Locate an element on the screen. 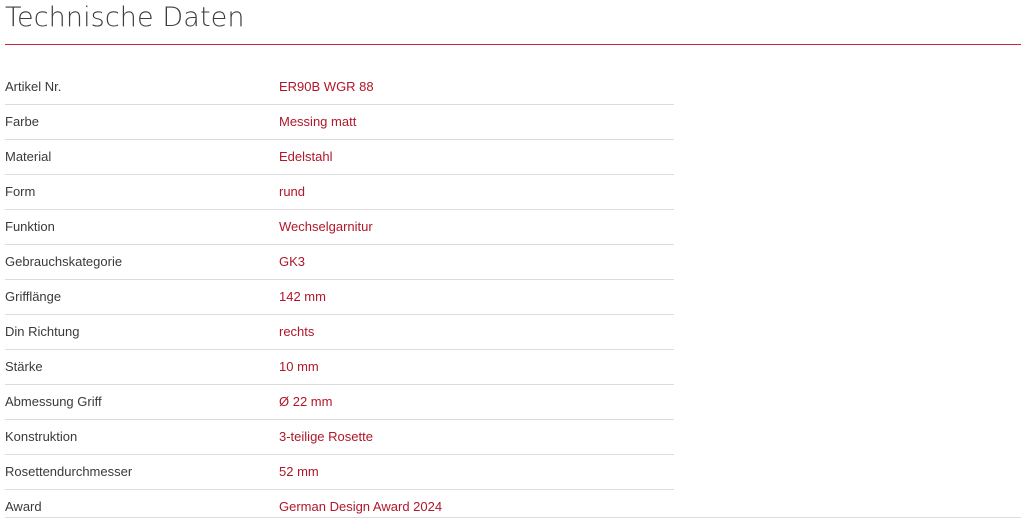 This screenshot has height=519, width=1024. spec-value: ER90B WGR 88 is located at coordinates (326, 86).